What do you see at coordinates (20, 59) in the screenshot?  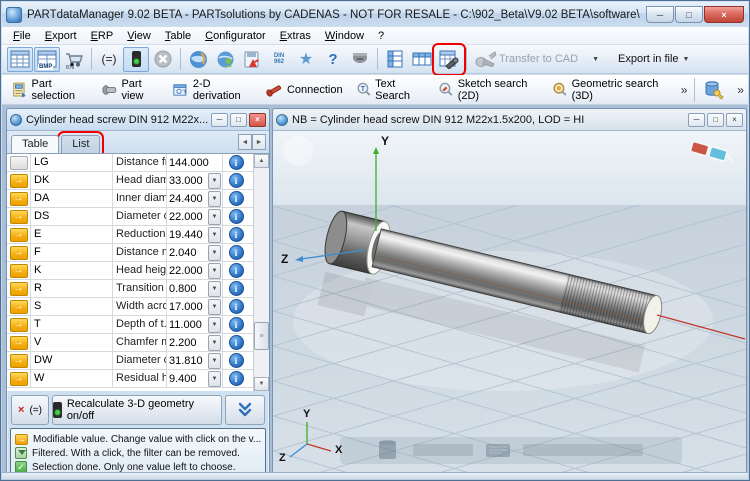 I see `datasheet-table-icon` at bounding box center [20, 59].